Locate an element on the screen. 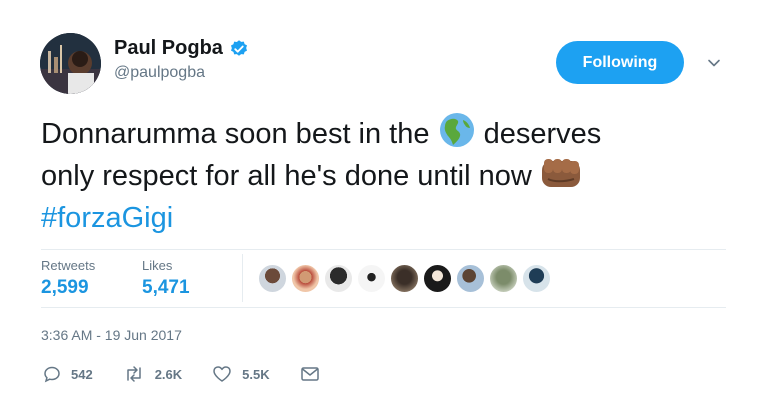 This screenshot has width=768, height=409. reply-button: 542 is located at coordinates (68, 374).